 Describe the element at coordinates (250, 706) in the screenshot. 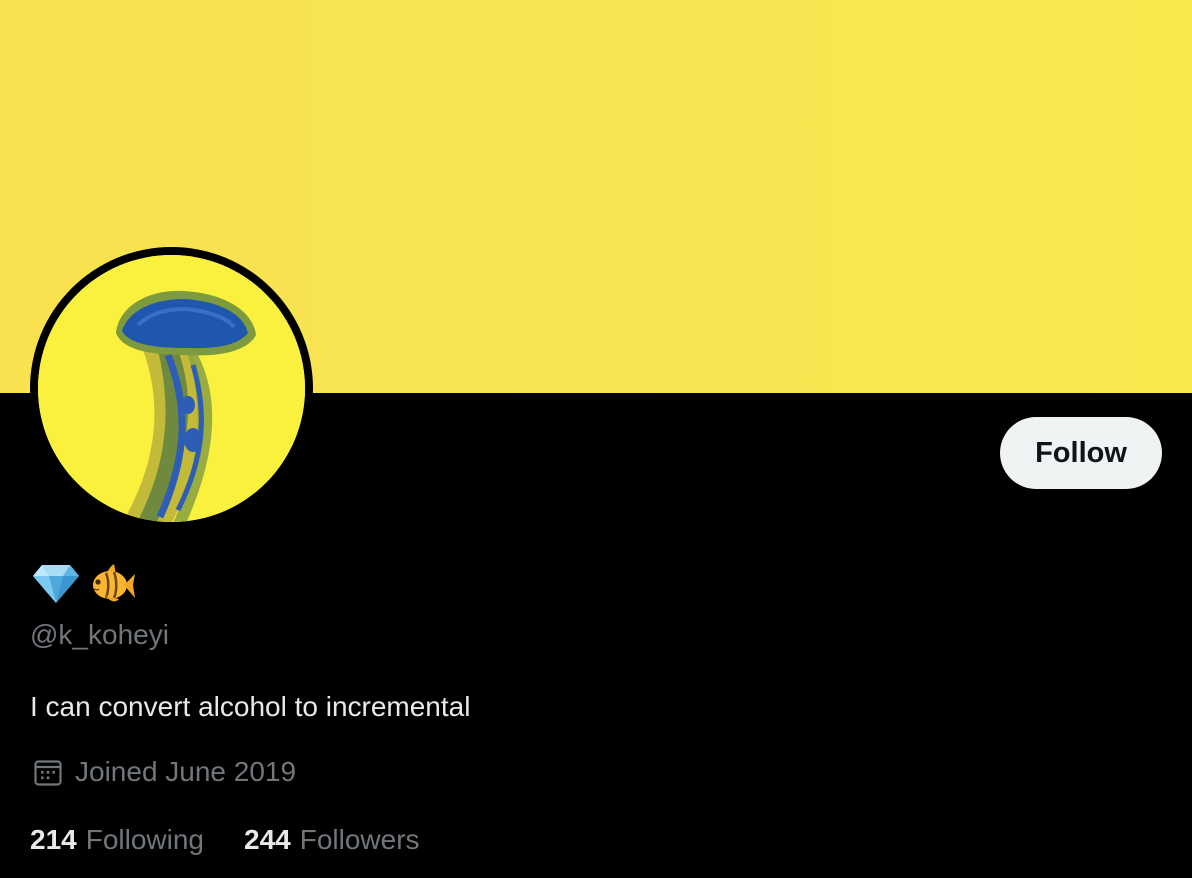

I see `profile-bio: I can convert alcohol to incremental` at that location.